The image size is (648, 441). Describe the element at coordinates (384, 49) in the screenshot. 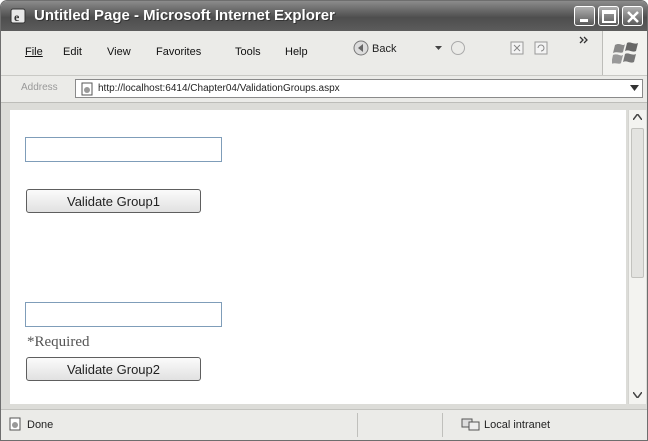

I see `back-button: Back` at that location.